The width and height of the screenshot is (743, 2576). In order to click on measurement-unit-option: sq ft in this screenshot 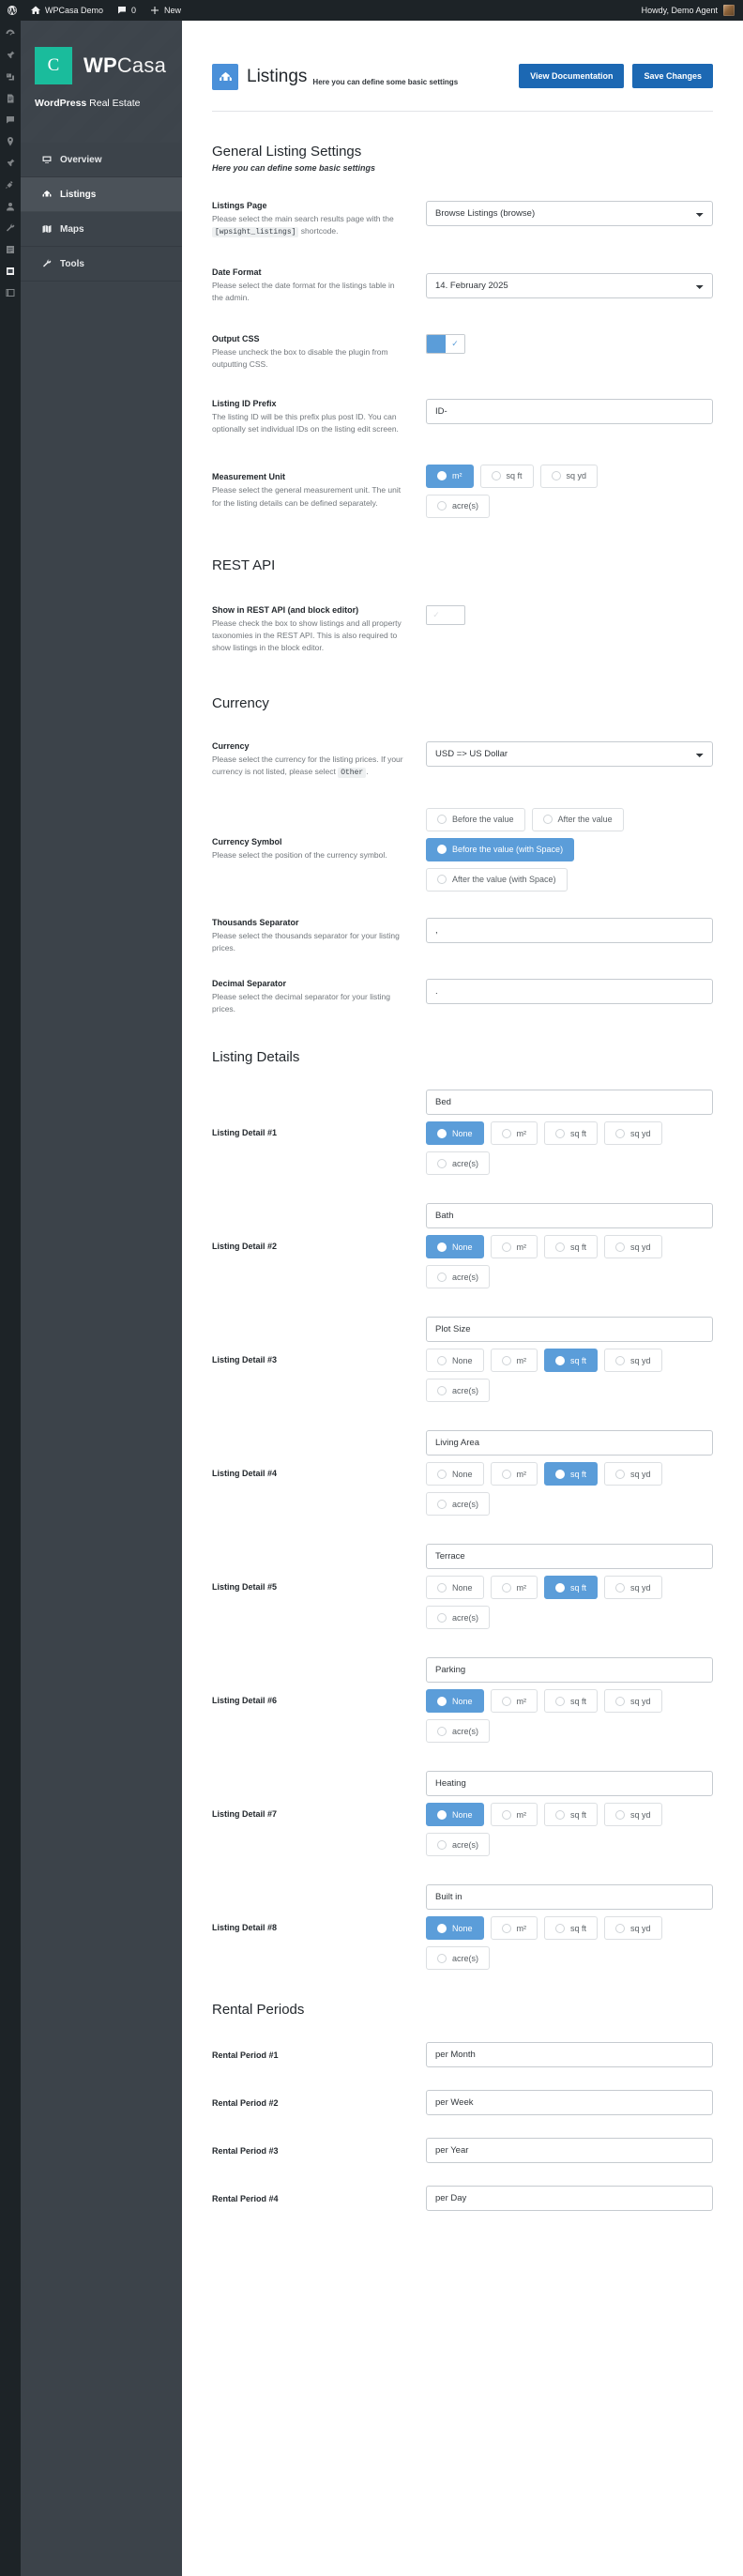, I will do `click(507, 476)`.